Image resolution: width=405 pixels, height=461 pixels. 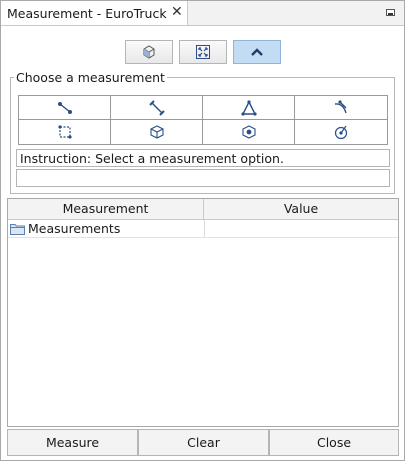 I want to click on circle-diameter-button, so click(x=341, y=132).